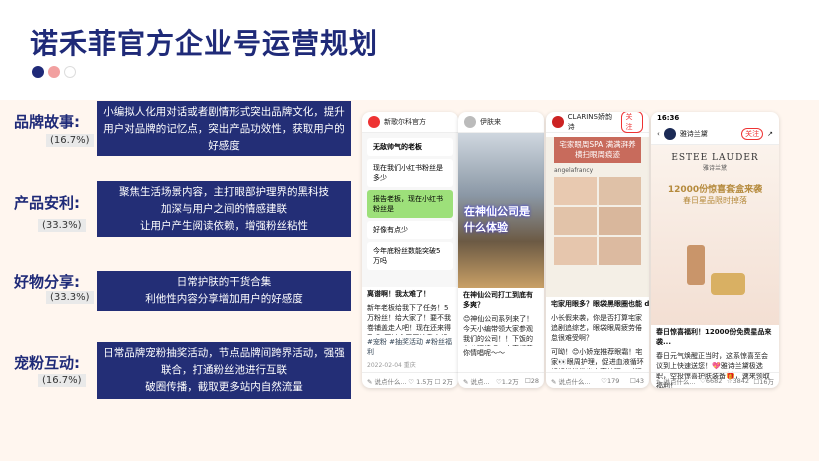 The width and height of the screenshot is (819, 461). What do you see at coordinates (410, 347) in the screenshot?
I see `post-tags: #宠粉 #抽奖活动 #粉丝福利` at bounding box center [410, 347].